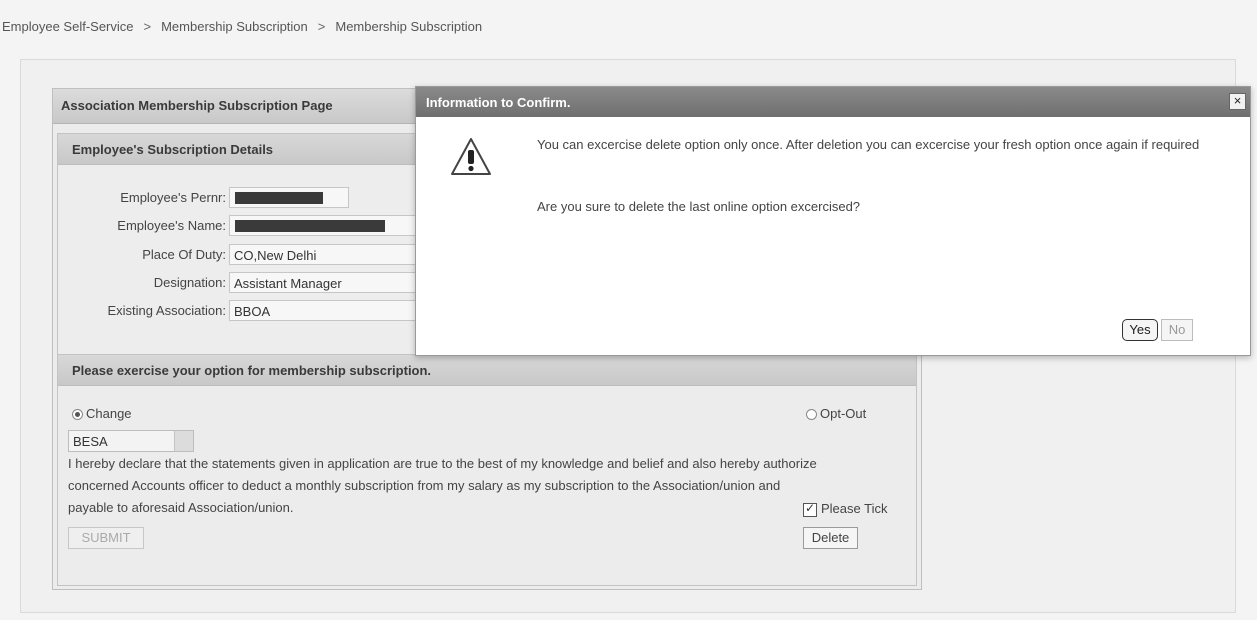 The image size is (1257, 620). I want to click on optout-label: Opt-Out, so click(843, 413).